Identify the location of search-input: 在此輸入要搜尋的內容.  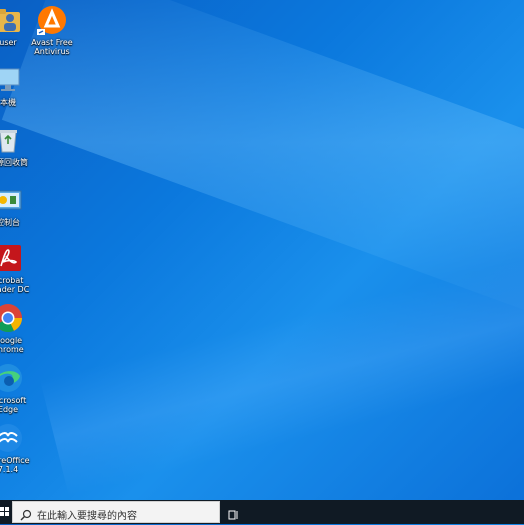
(116, 512).